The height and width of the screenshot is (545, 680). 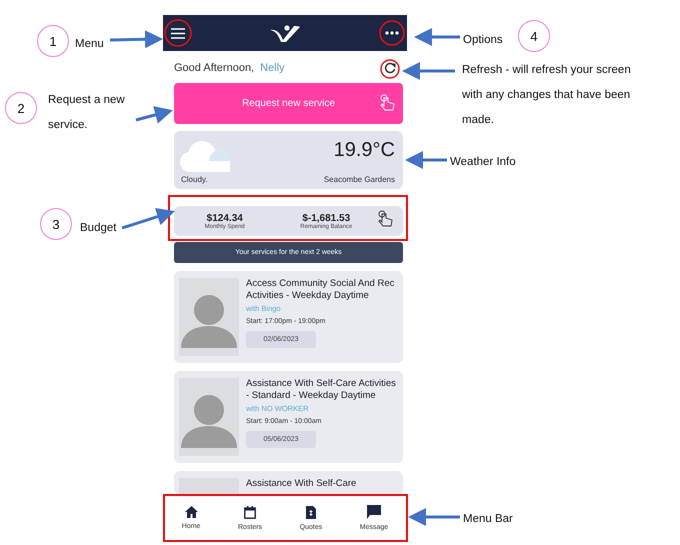 What do you see at coordinates (21, 108) in the screenshot?
I see `step-number: 2` at bounding box center [21, 108].